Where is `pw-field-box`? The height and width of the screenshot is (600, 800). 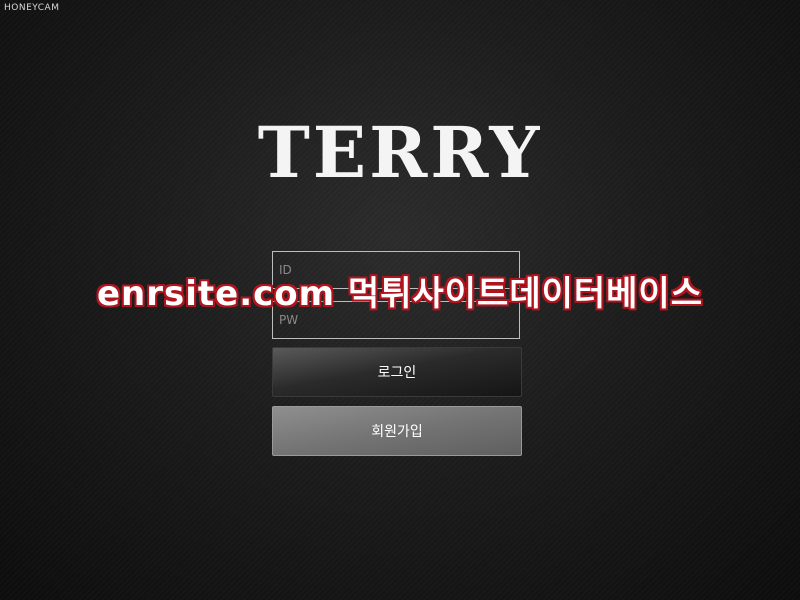 pw-field-box is located at coordinates (396, 320).